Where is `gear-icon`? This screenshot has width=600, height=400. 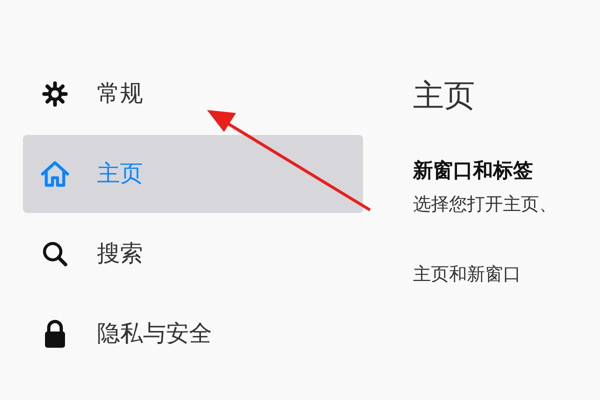 gear-icon is located at coordinates (55, 94).